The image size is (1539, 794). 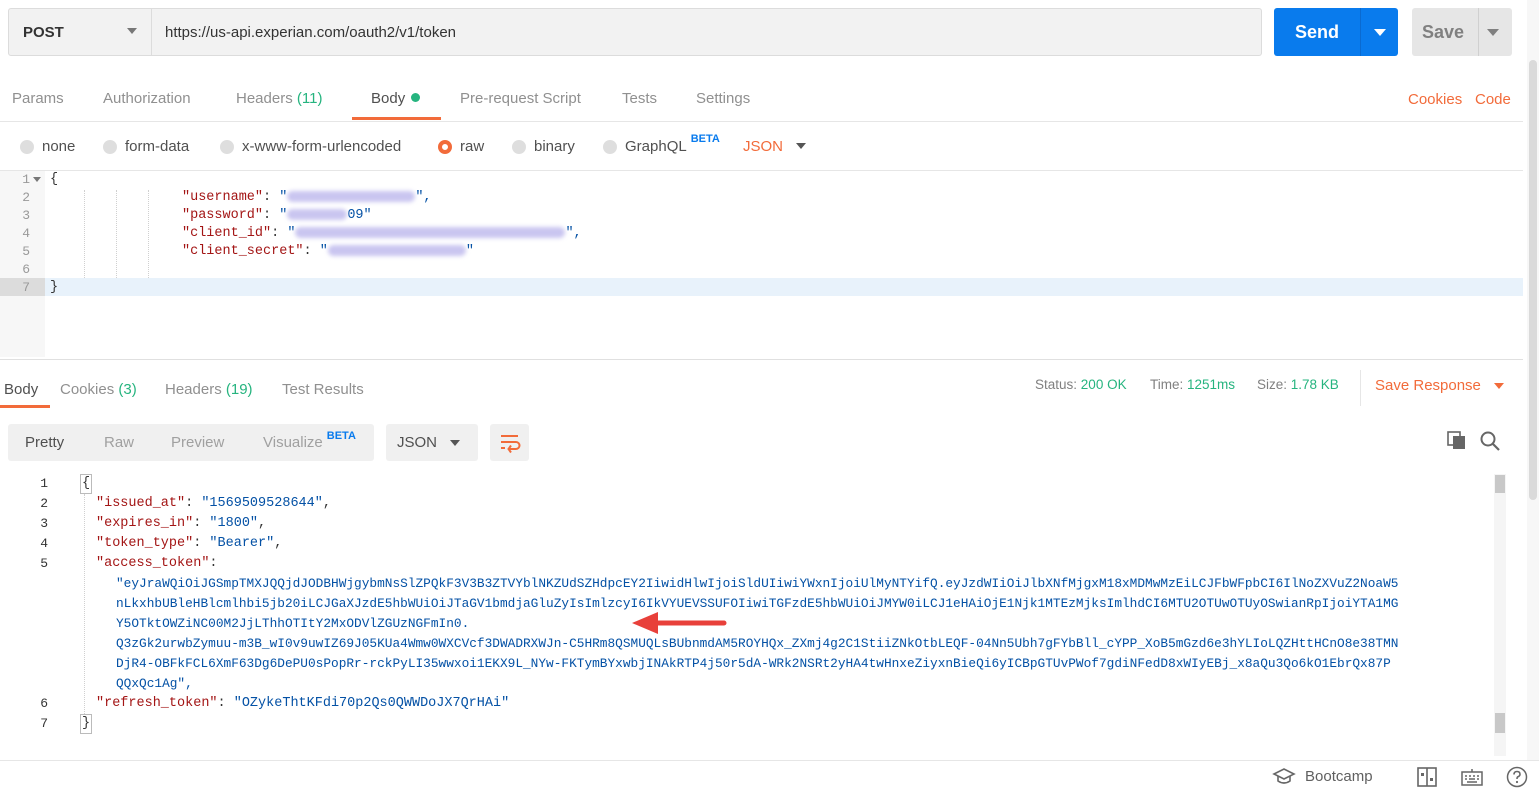 I want to click on response-headers-count: (19), so click(x=239, y=389).